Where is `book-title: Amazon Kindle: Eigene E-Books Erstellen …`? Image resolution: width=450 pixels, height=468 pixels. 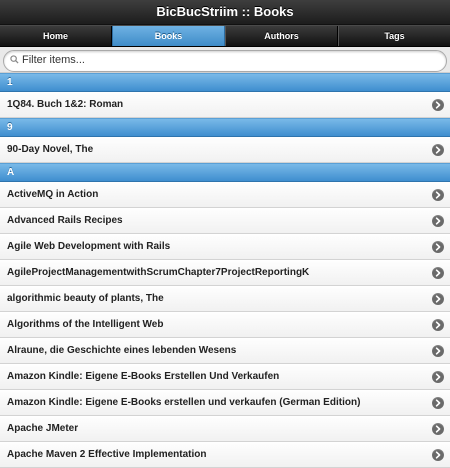
book-title: Amazon Kindle: Eigene E-Books Erstellen … is located at coordinates (143, 376).